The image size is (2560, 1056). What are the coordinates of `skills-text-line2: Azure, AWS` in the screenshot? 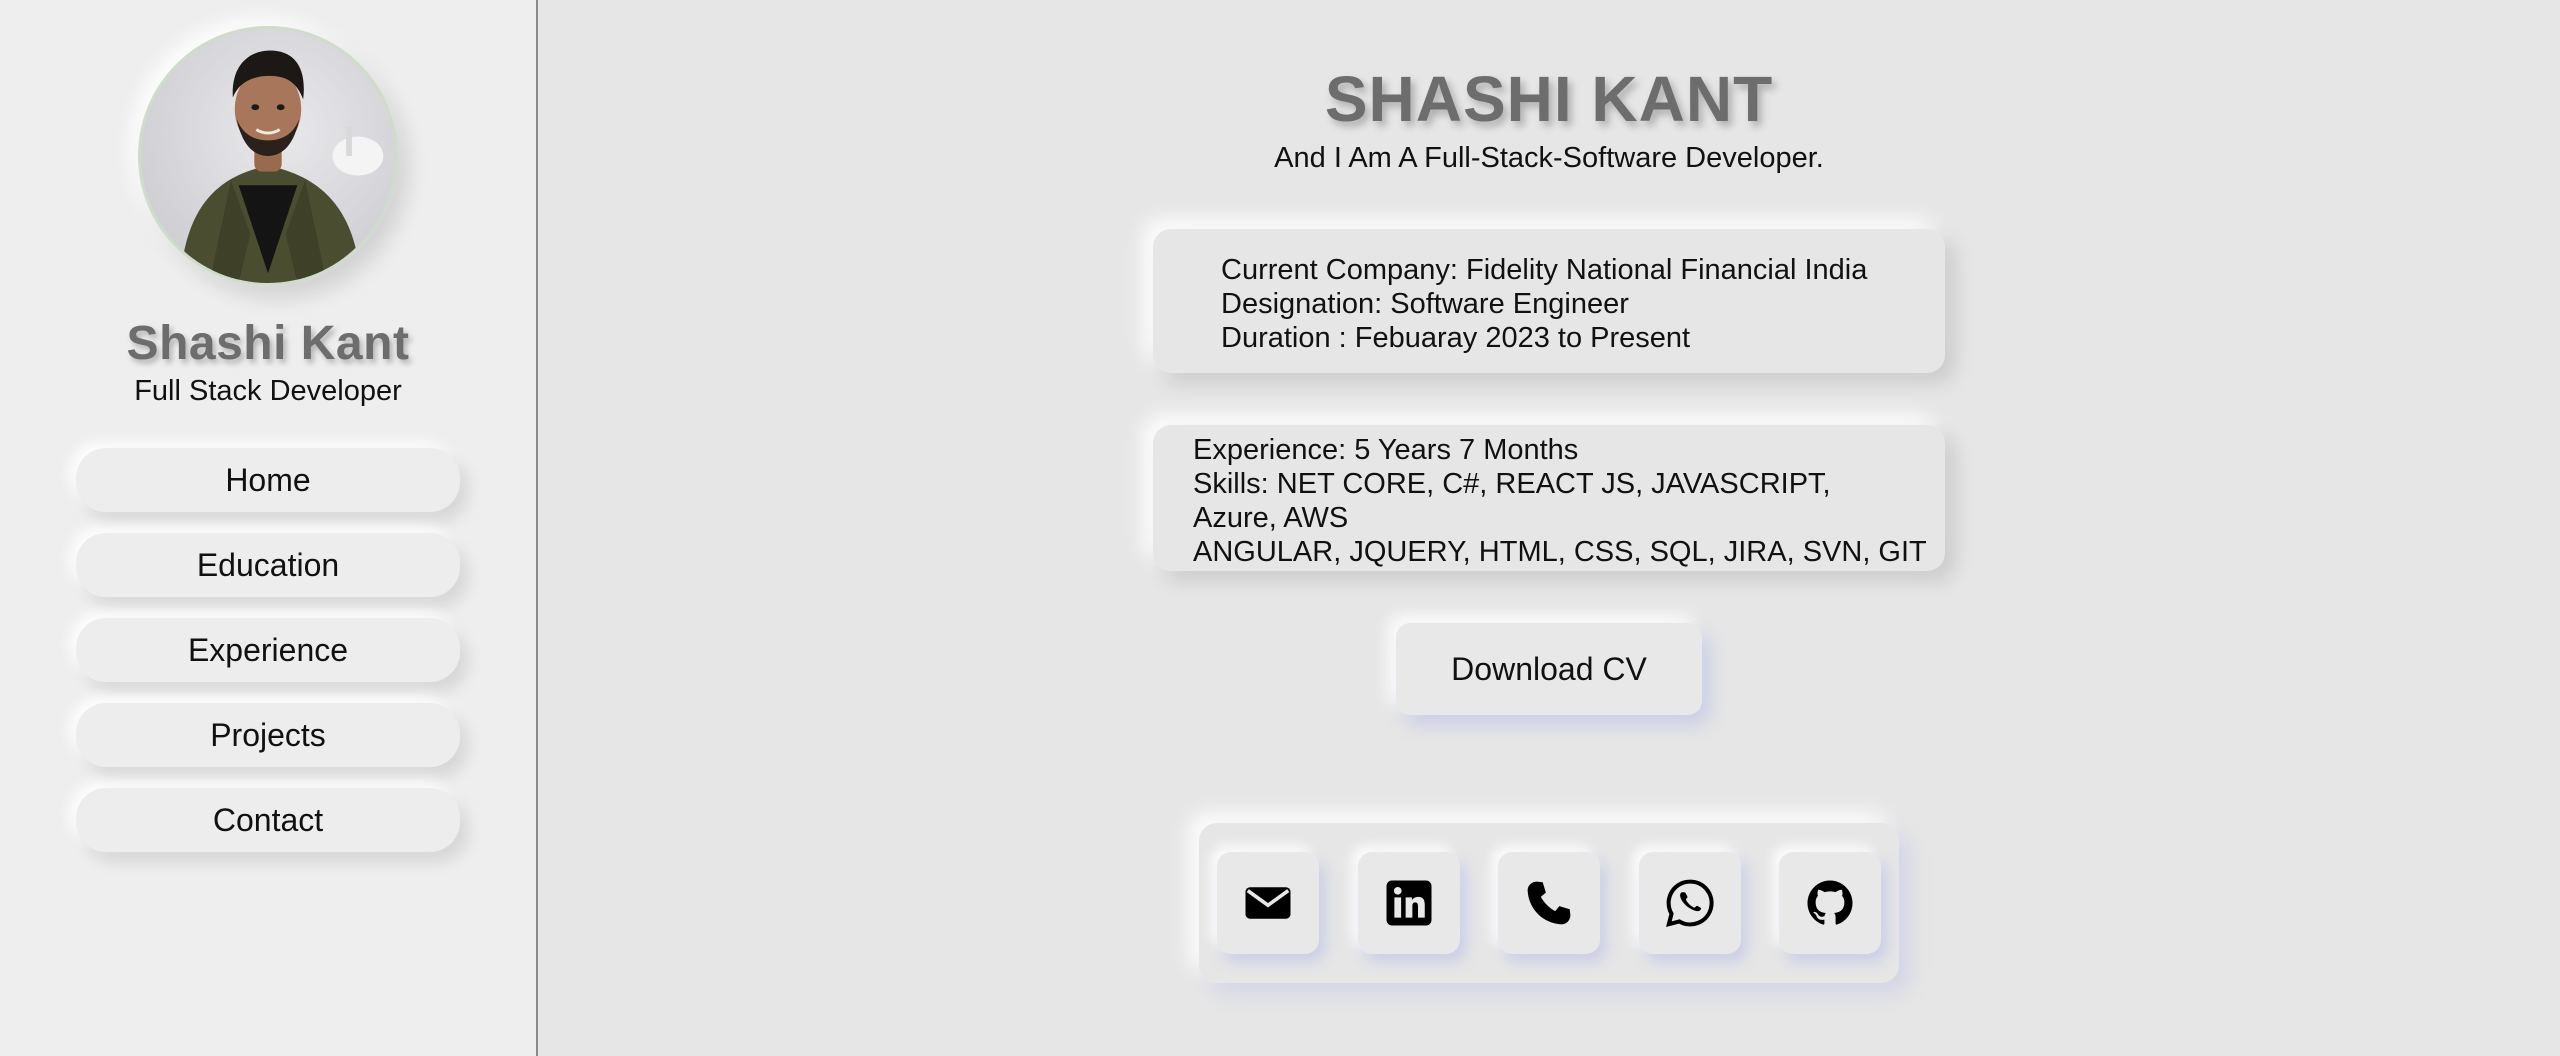 It's located at (1271, 518).